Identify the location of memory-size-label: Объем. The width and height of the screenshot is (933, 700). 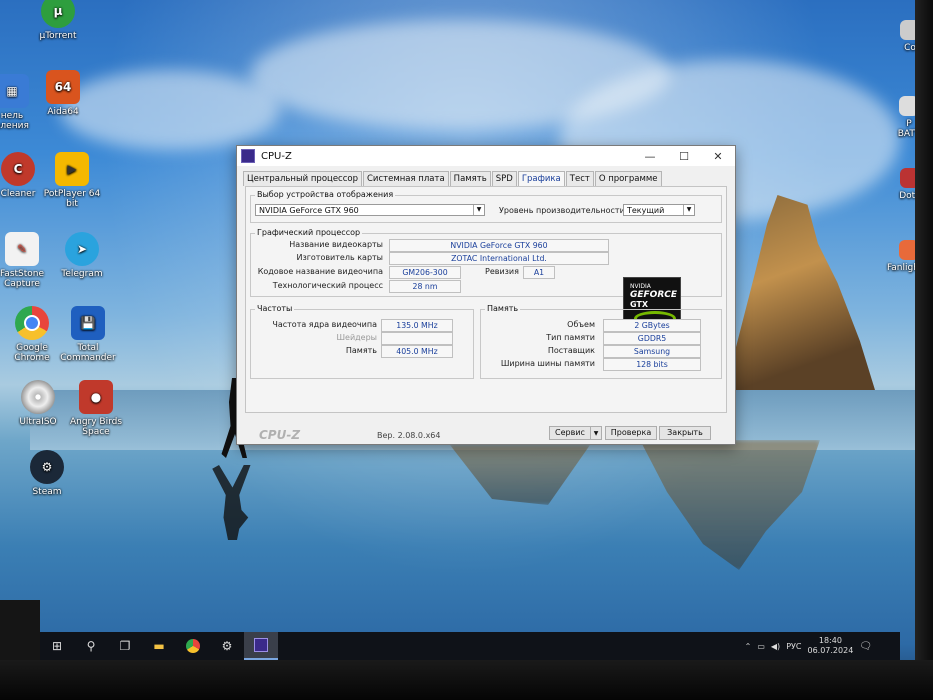
(581, 324).